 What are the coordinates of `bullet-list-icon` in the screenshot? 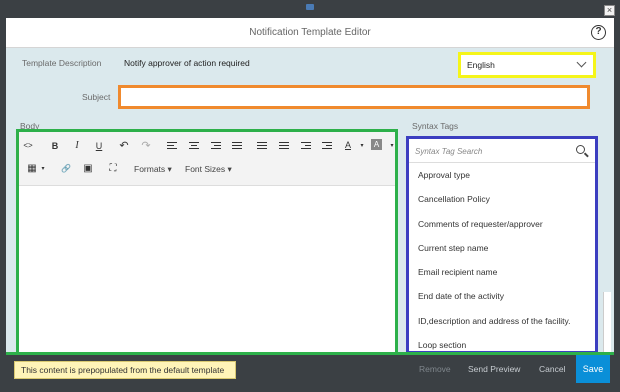 It's located at (262, 146).